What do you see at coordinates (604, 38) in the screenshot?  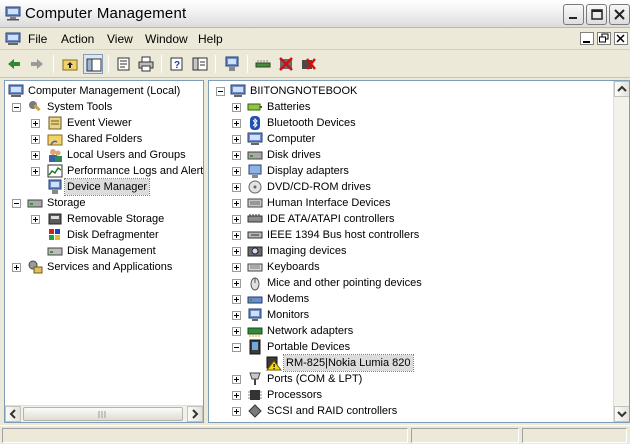 I see `mdi-restore-button` at bounding box center [604, 38].